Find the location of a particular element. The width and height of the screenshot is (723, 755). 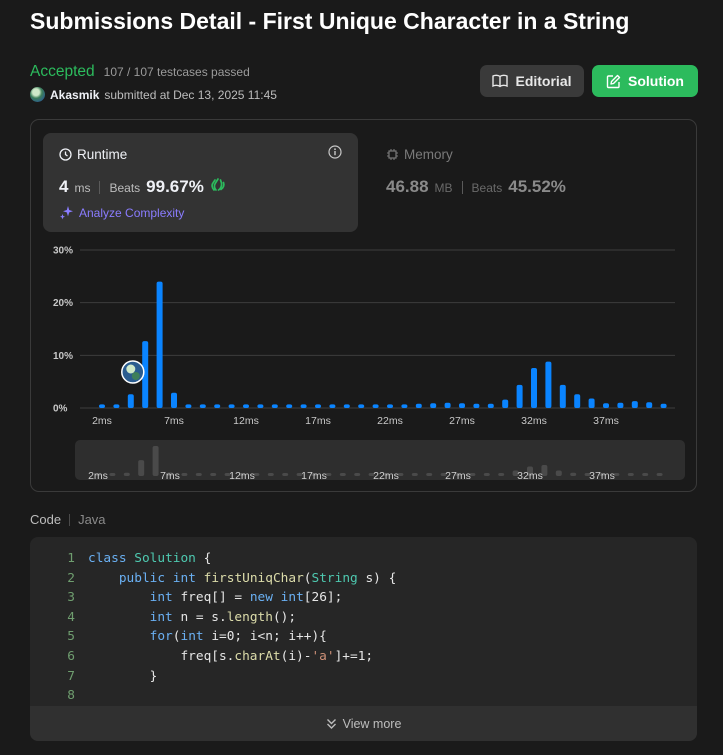

line-number: 2 is located at coordinates (71, 578).